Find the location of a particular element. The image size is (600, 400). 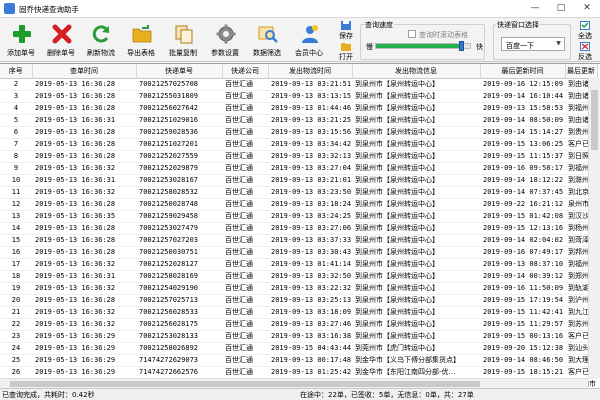

table-cell: 2019-09-15 13:06:25 is located at coordinates (522, 144).